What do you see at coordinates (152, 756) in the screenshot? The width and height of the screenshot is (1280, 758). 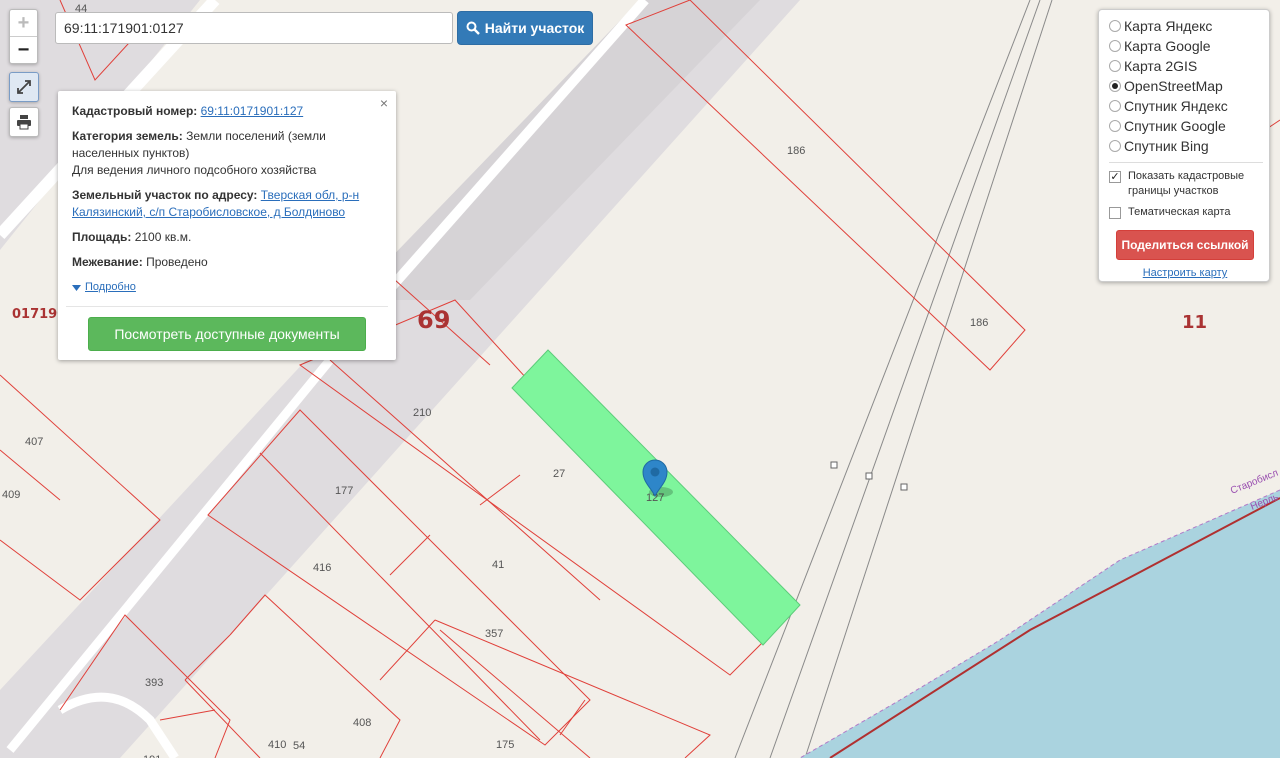 I see `parcel-label: 191` at bounding box center [152, 756].